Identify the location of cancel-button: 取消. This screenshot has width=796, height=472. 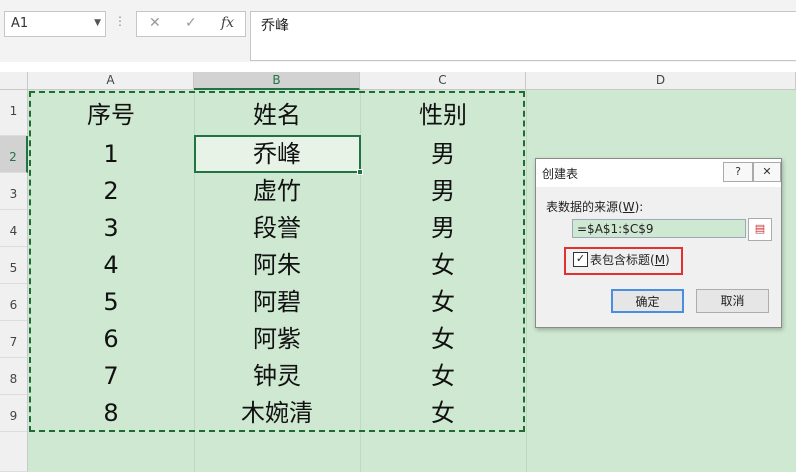
(732, 301).